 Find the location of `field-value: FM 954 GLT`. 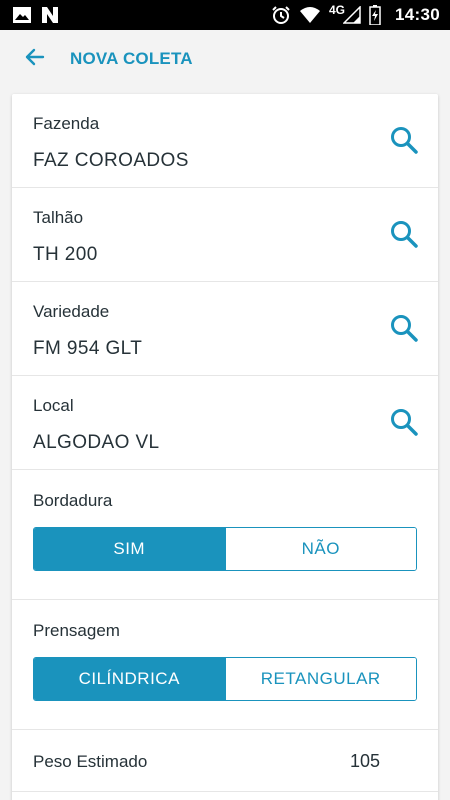

field-value: FM 954 GLT is located at coordinates (88, 348).